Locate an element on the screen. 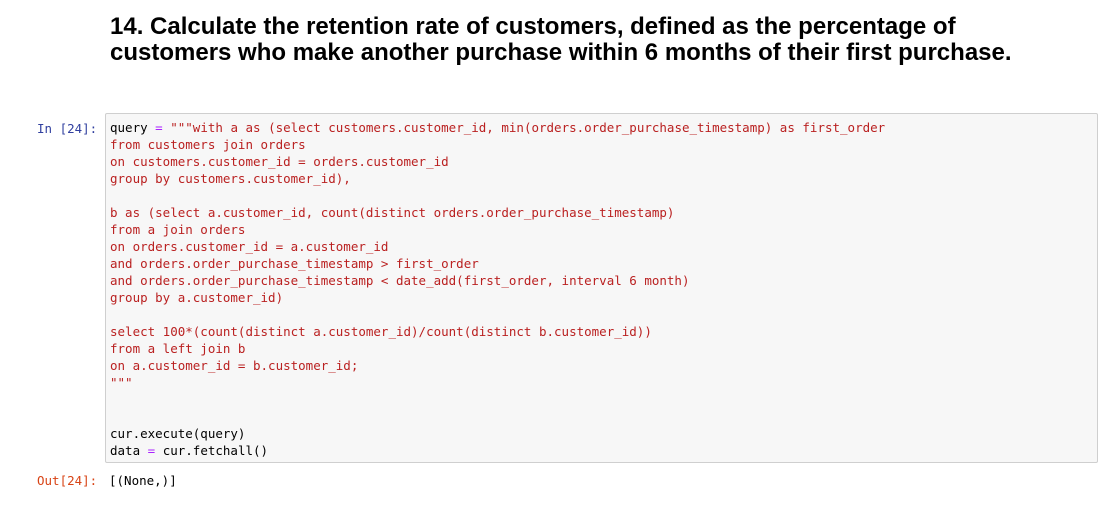 The width and height of the screenshot is (1113, 514). code-line-15: on a.customer_id = b.customer_id; is located at coordinates (234, 365).